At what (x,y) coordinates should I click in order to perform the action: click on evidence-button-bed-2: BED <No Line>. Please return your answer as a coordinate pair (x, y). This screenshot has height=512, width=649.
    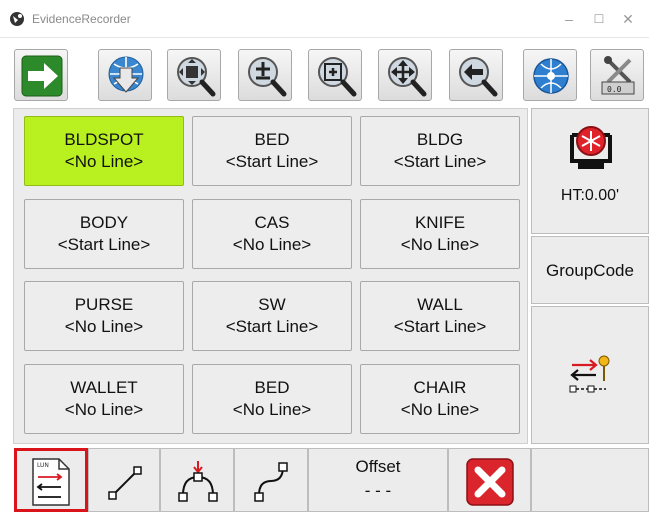
    Looking at the image, I should click on (272, 399).